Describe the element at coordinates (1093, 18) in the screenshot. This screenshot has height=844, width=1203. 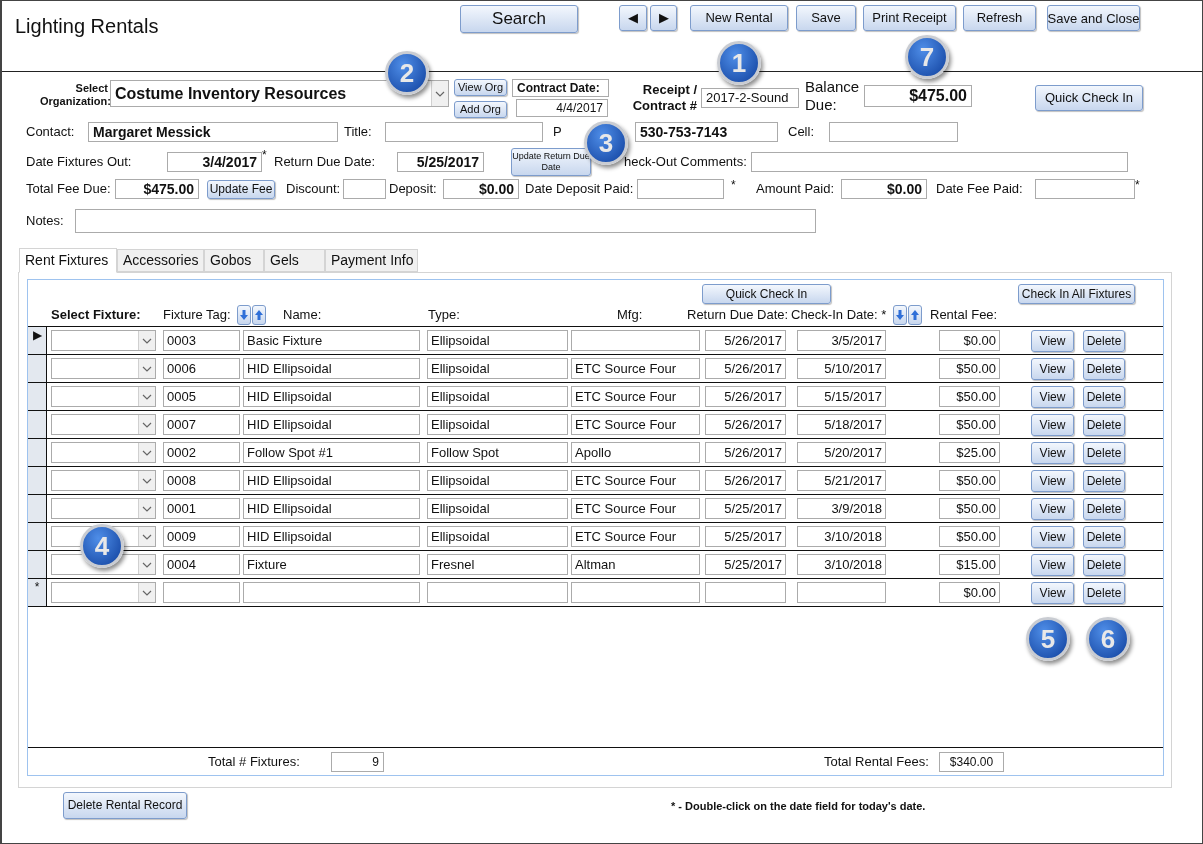
I see `save-and-close-button: Save and Close` at that location.